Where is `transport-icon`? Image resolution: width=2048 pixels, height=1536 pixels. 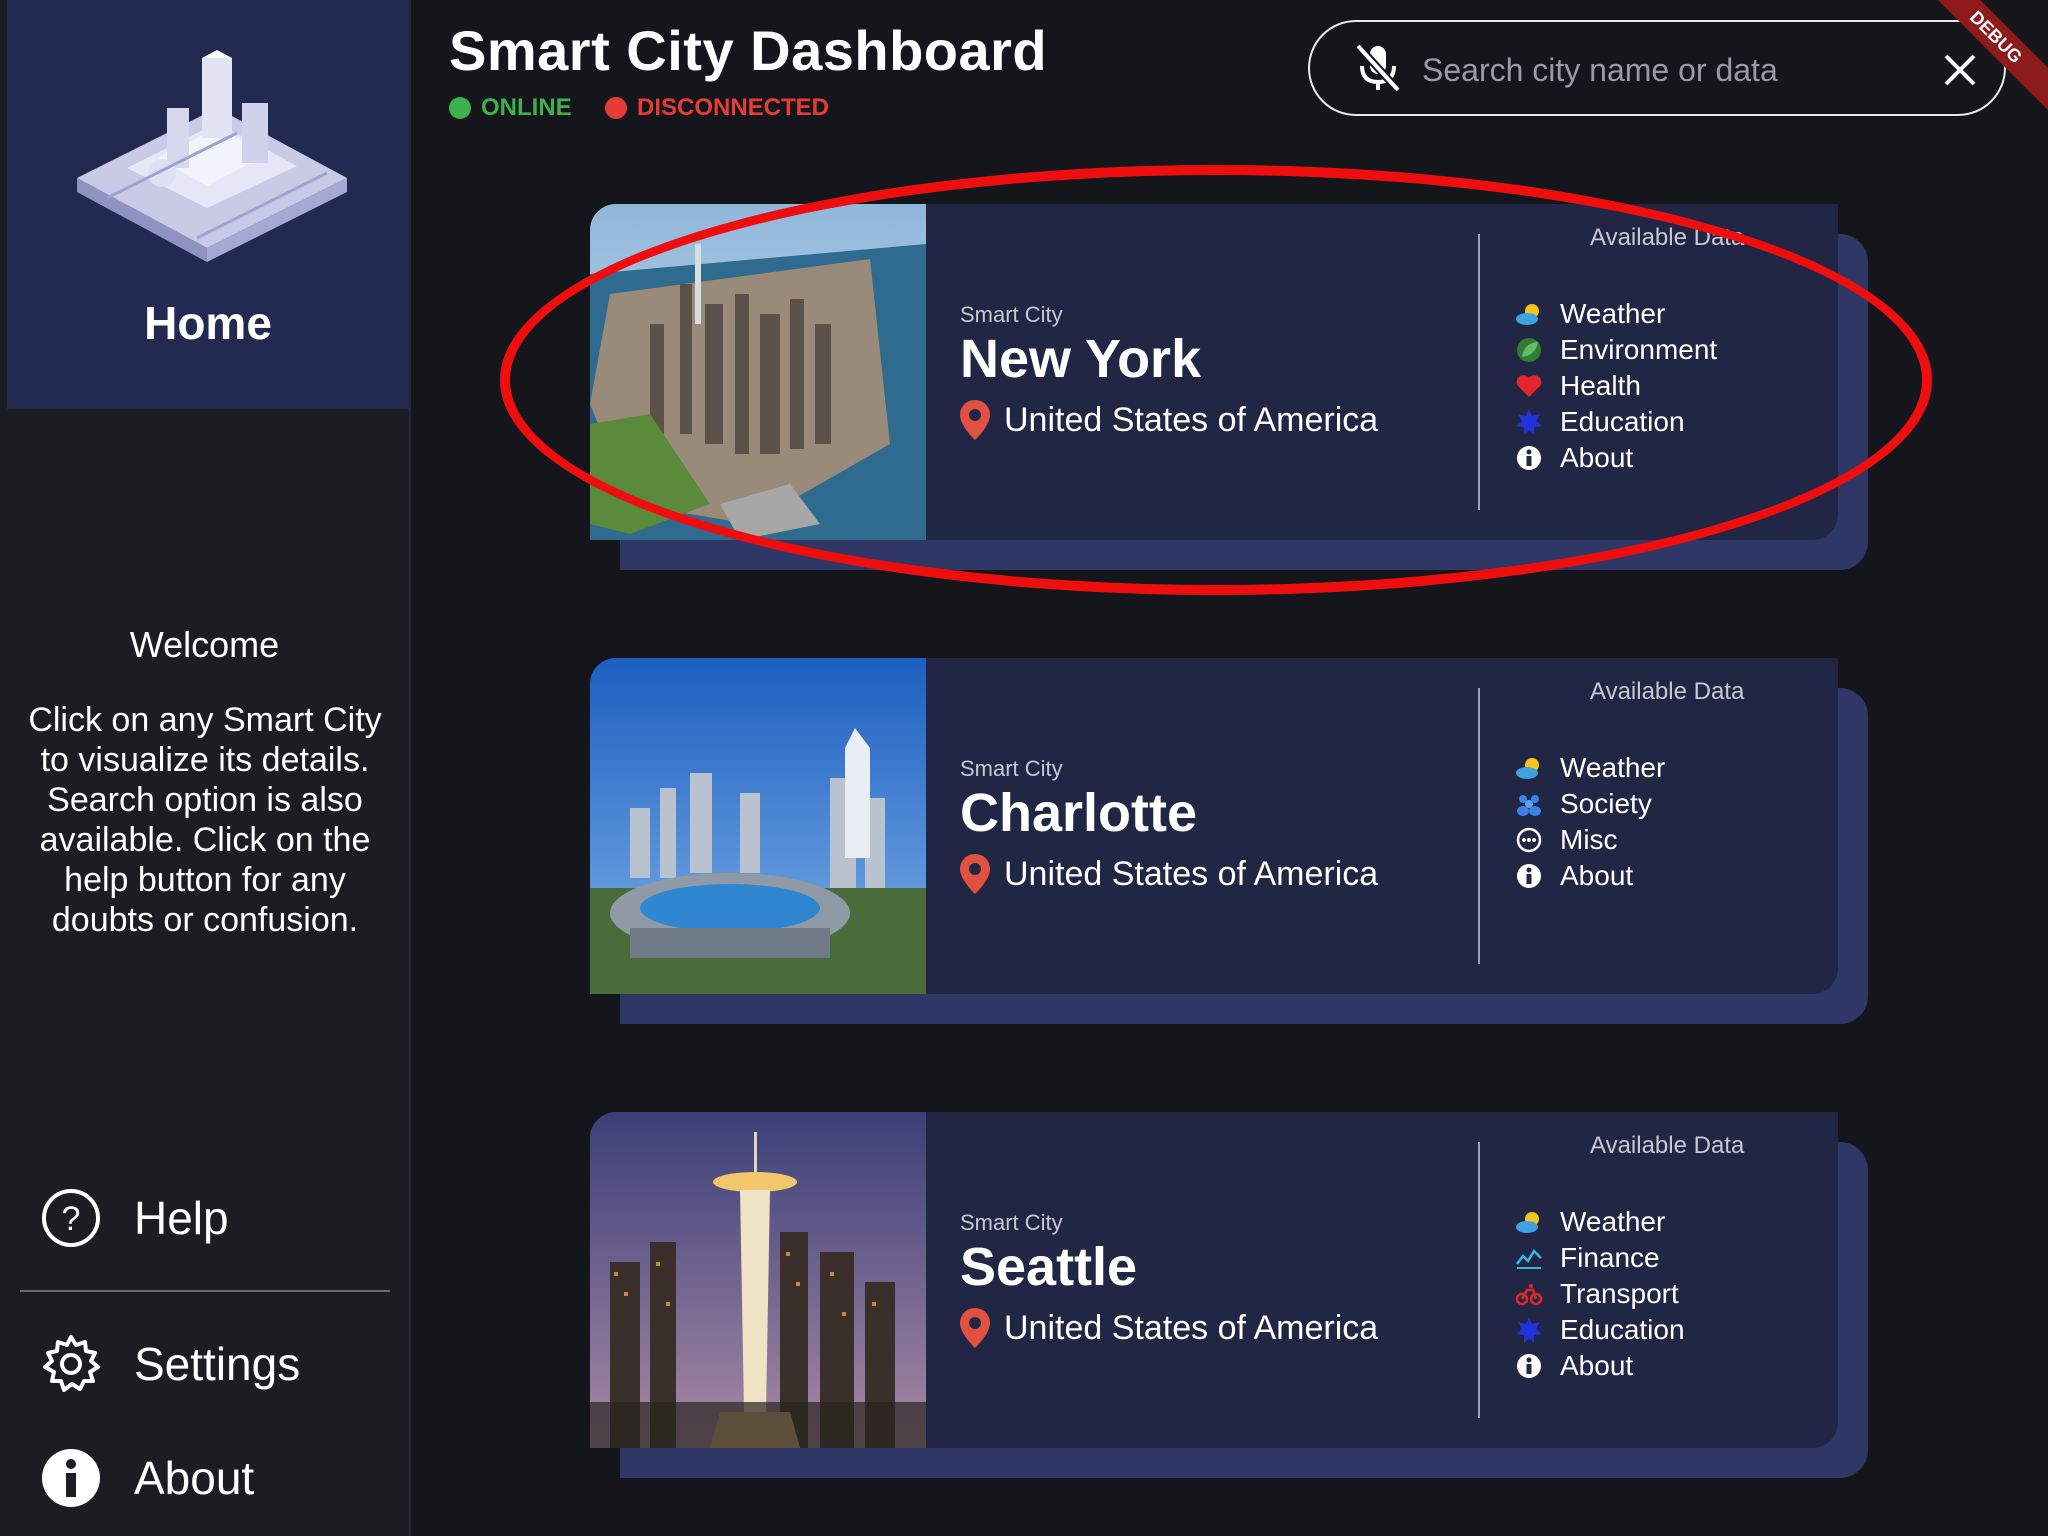
transport-icon is located at coordinates (1529, 1294).